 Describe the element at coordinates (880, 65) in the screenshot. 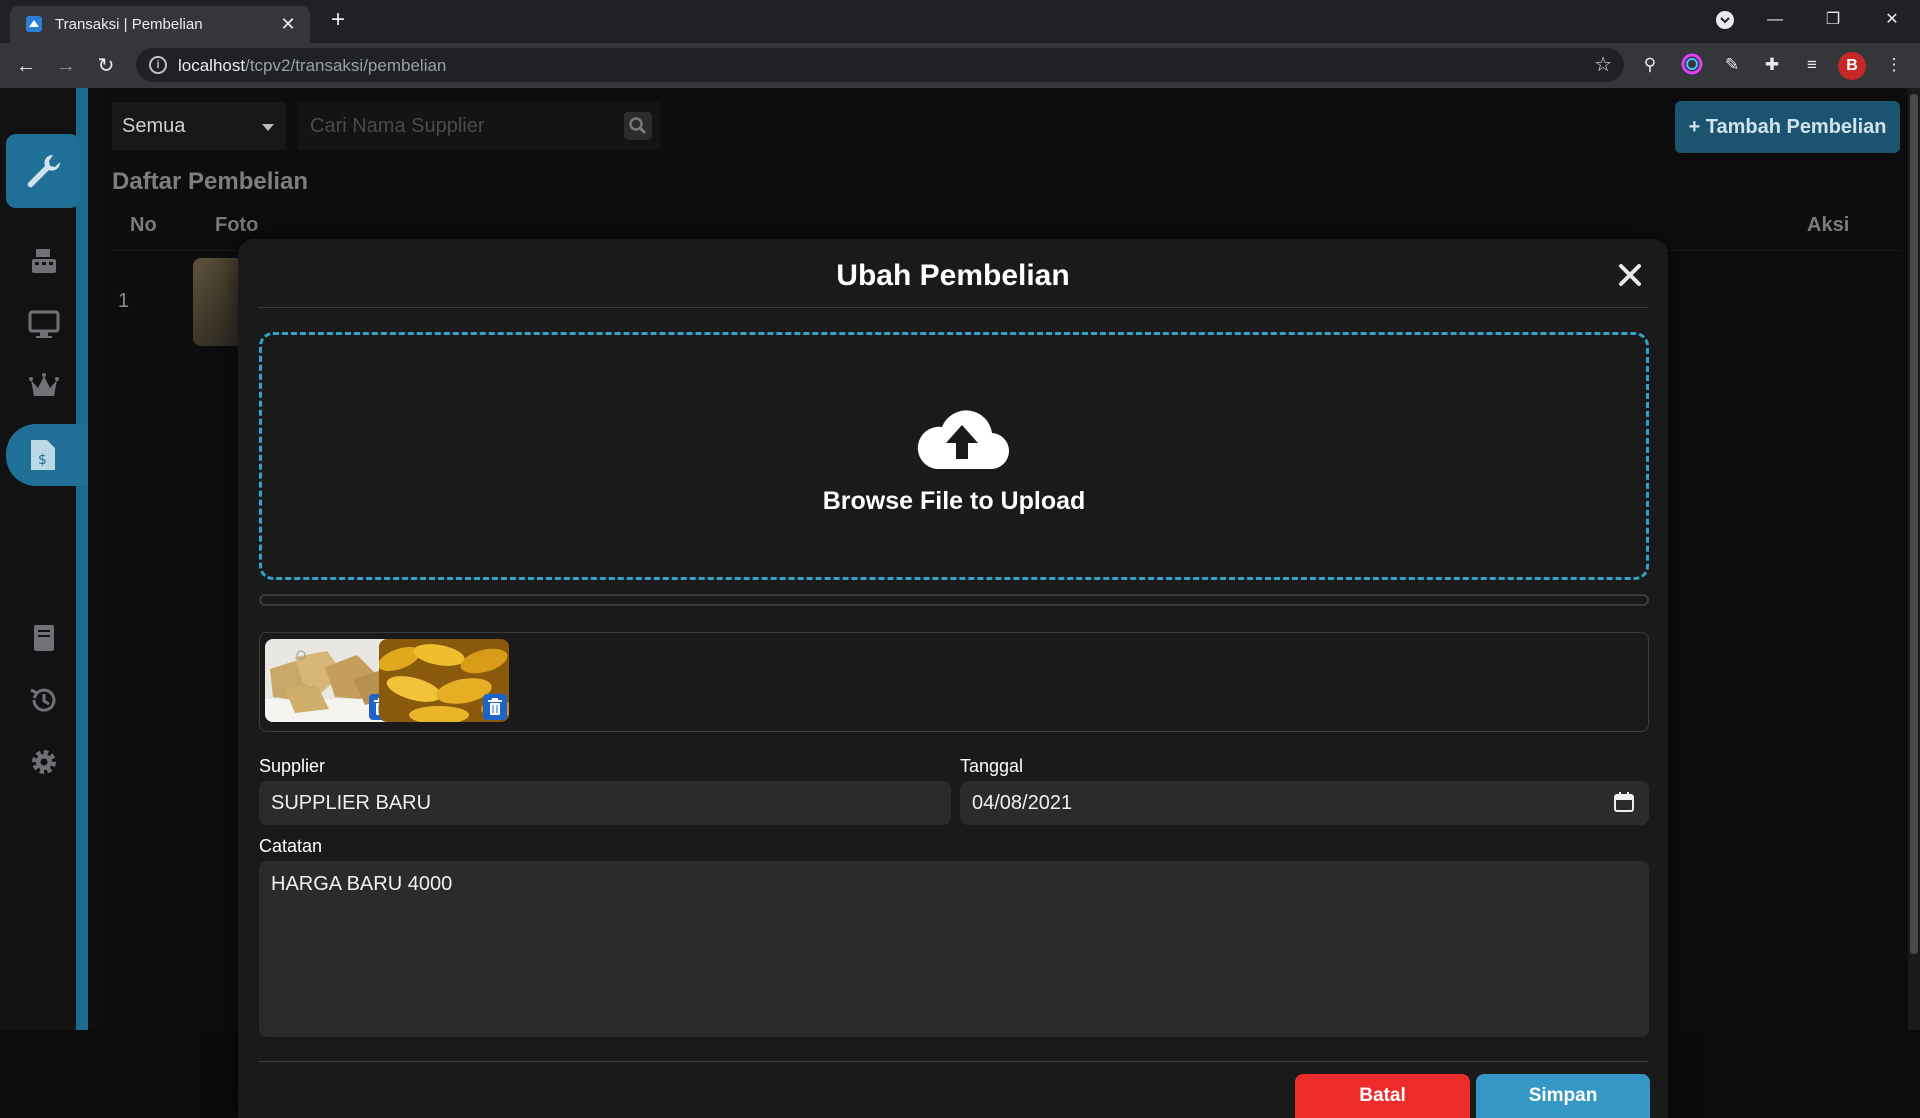

I see `address-bar: i localhost/tcpv2/transaksi/pembelian ☆` at that location.